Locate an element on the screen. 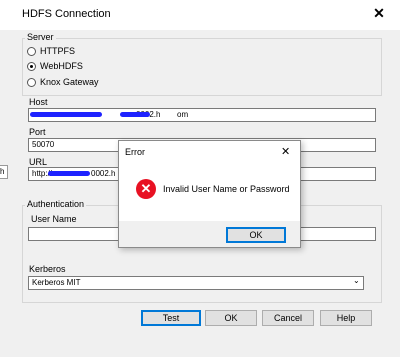  radio-webhdfs is located at coordinates (31, 66).